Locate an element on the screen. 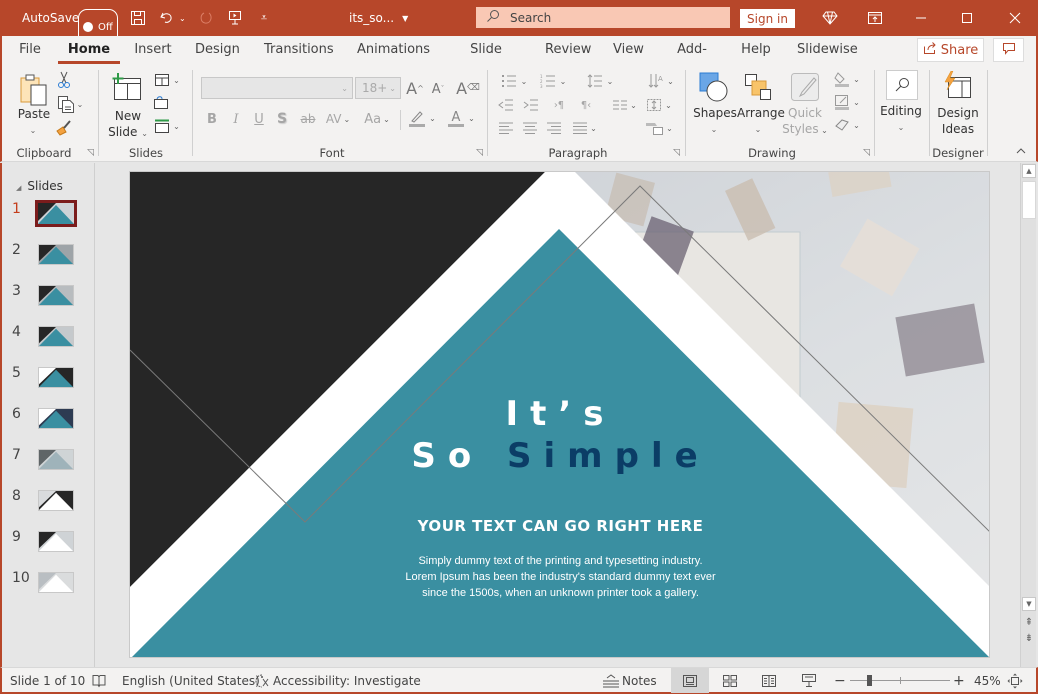 The width and height of the screenshot is (1038, 694). design-ideas-label-line1: Design is located at coordinates (958, 113).